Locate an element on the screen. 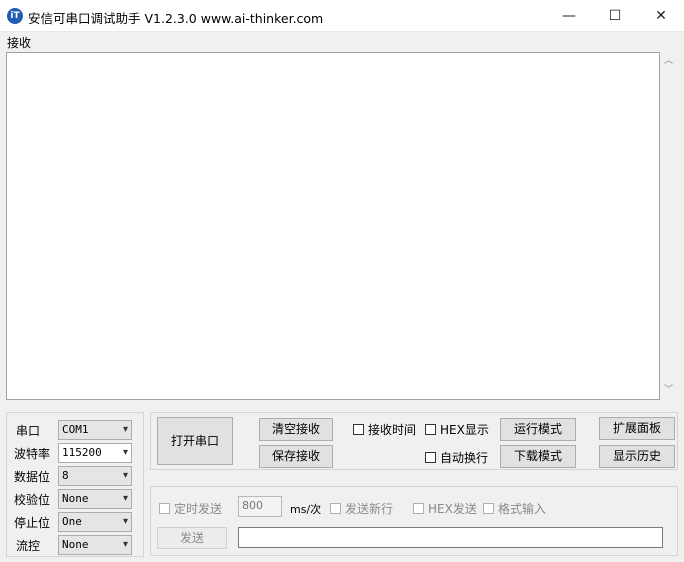 Image resolution: width=684 pixels, height=562 pixels. flow-select: None ▾ is located at coordinates (95, 545).